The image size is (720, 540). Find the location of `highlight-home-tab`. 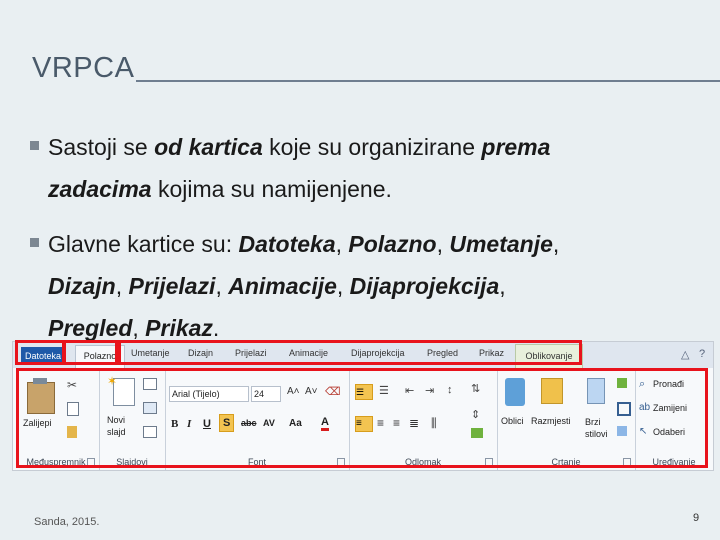

highlight-home-tab is located at coordinates (90, 352).